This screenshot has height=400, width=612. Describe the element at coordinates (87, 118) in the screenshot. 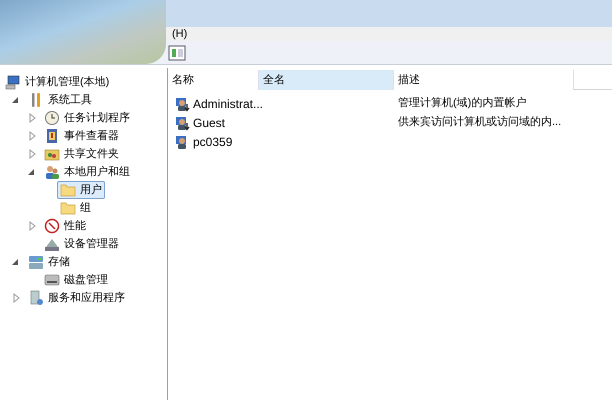

I see `tree-item: 任务计划程序` at that location.